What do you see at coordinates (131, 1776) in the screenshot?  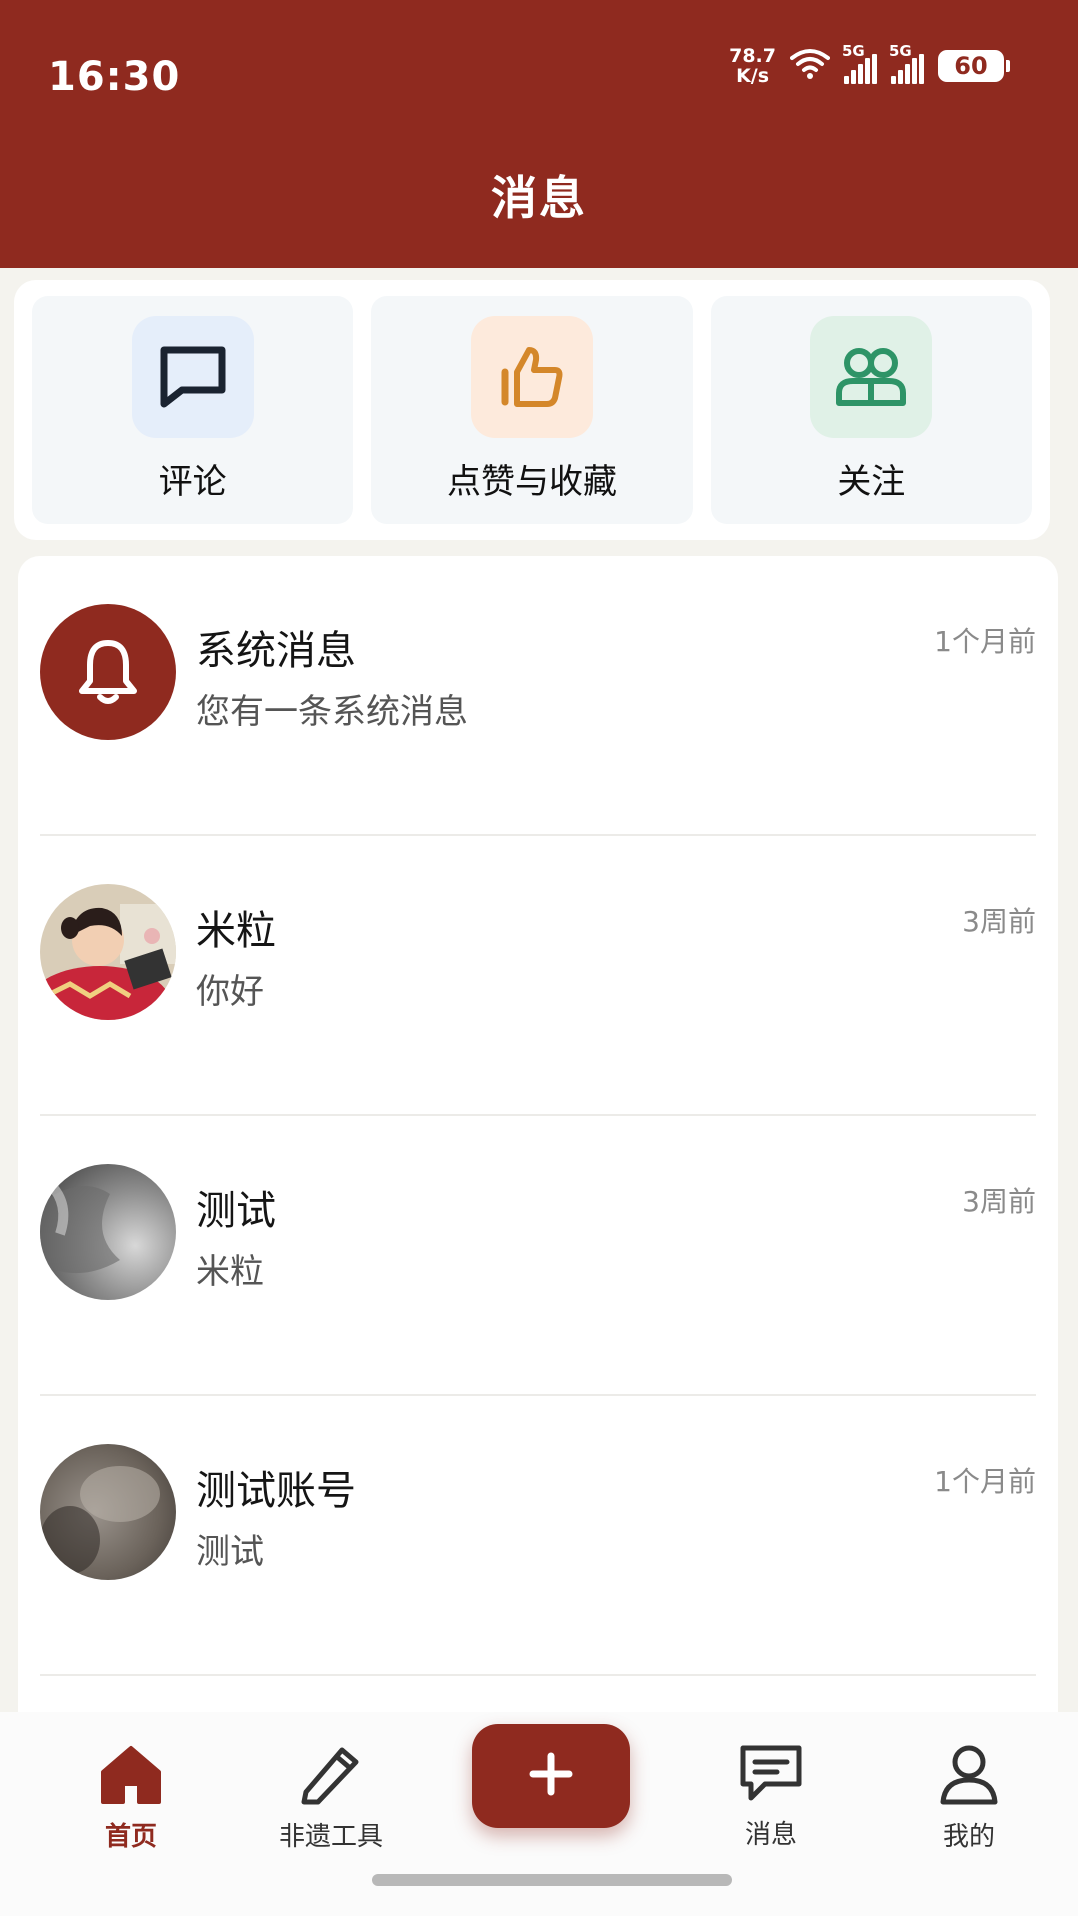 I see `home-icon` at bounding box center [131, 1776].